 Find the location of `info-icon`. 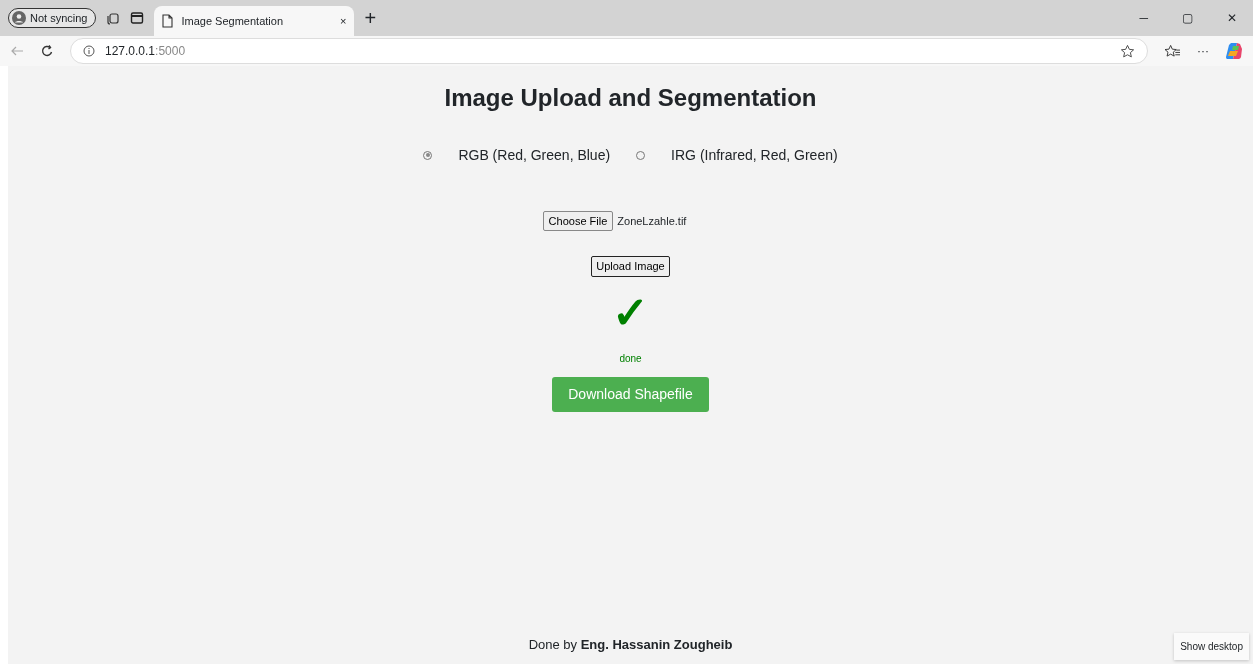

info-icon is located at coordinates (89, 51).